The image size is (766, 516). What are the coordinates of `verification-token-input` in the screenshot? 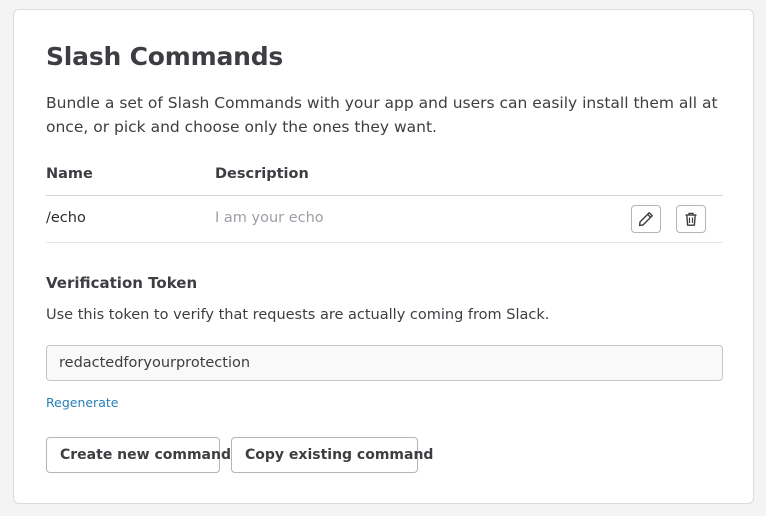 It's located at (384, 363).